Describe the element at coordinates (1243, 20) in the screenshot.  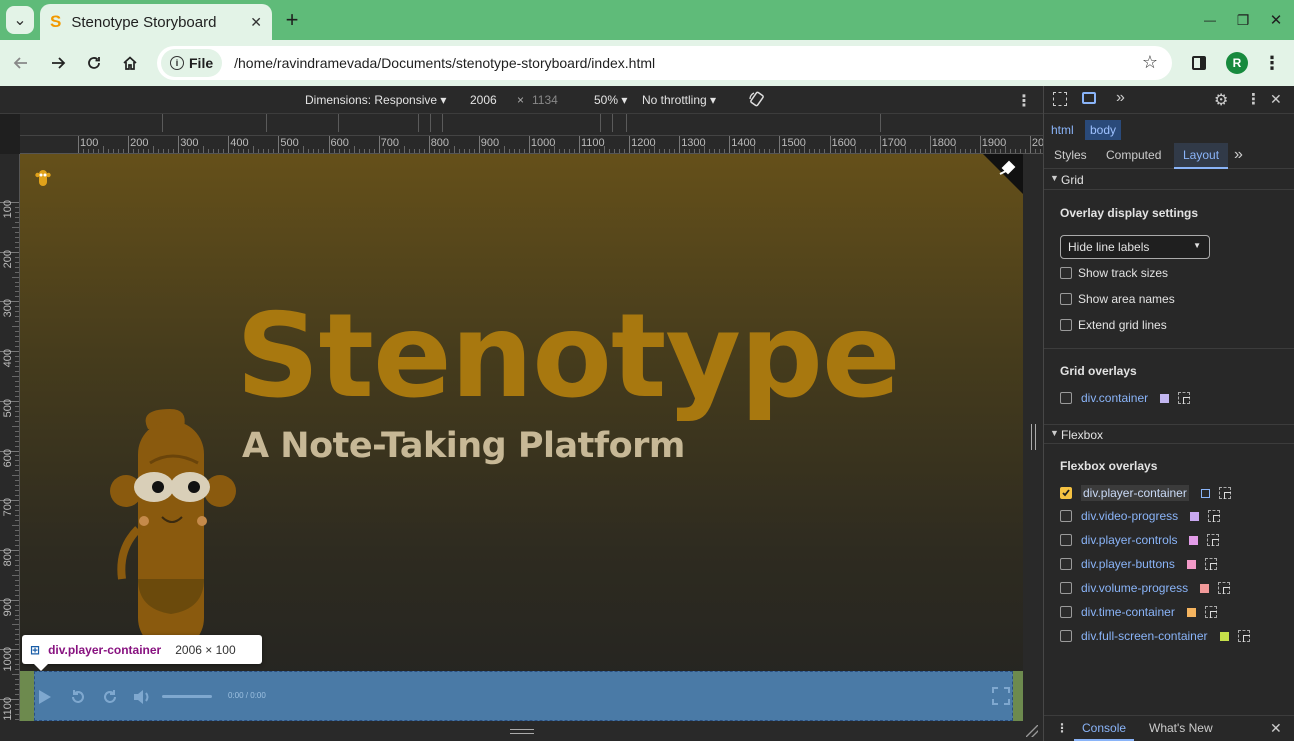
I see `restore-button: ❐` at that location.